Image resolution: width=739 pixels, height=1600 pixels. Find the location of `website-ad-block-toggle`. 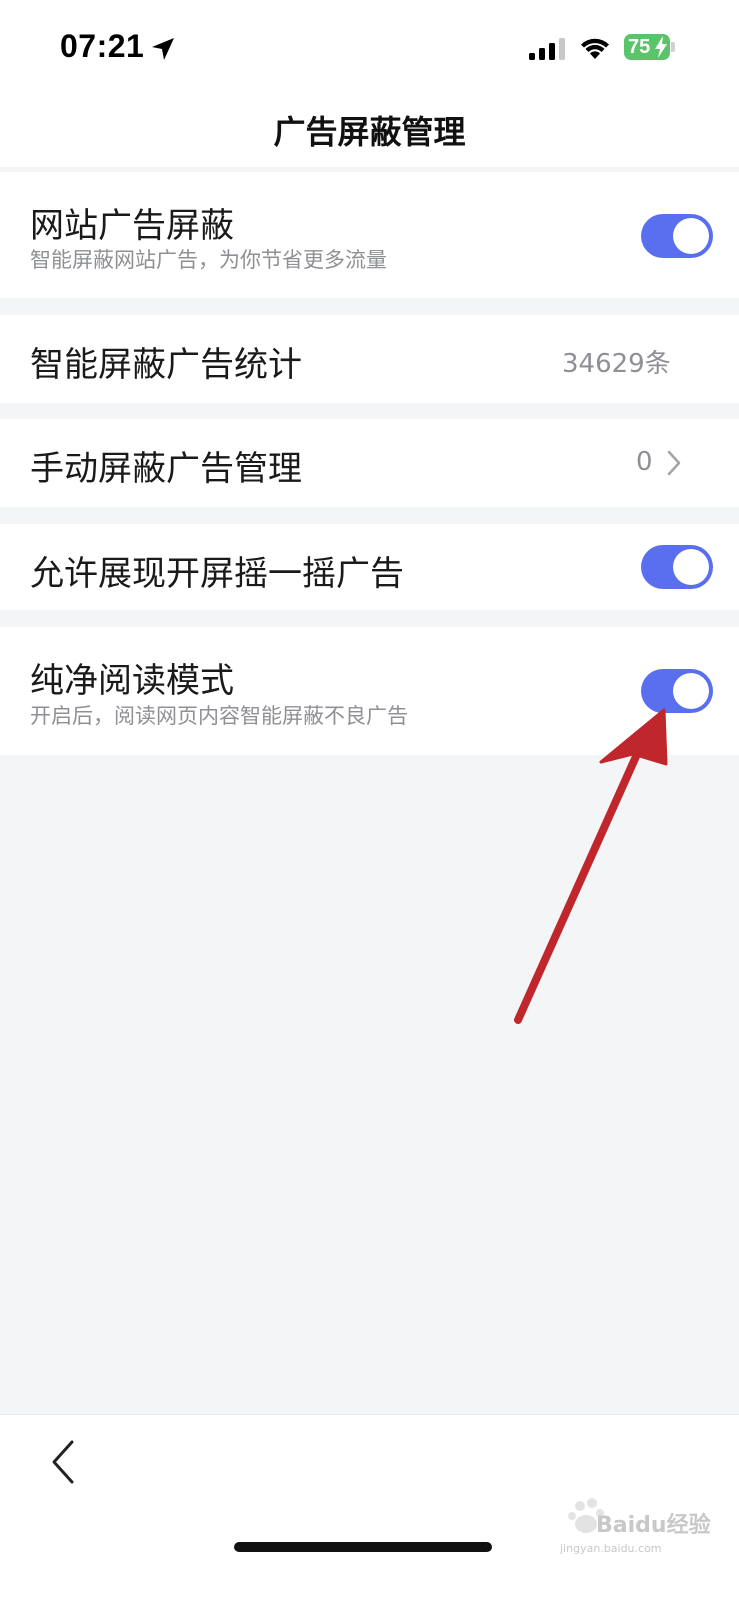

website-ad-block-toggle is located at coordinates (677, 236).